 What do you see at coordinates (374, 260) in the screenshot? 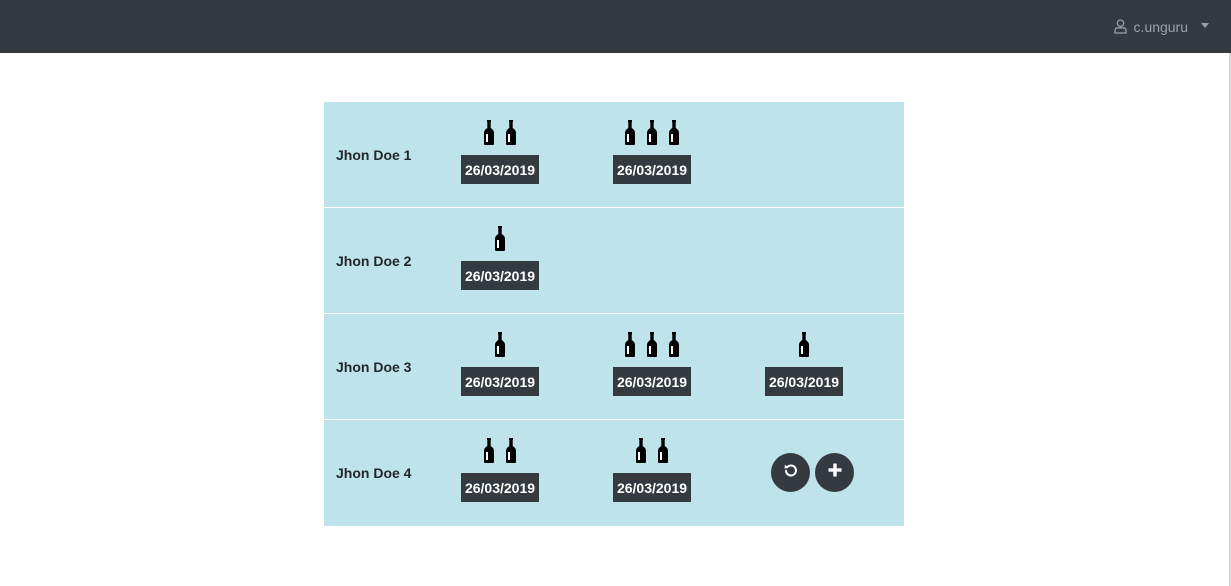
I see `person-name: Jhon Doe 2` at bounding box center [374, 260].